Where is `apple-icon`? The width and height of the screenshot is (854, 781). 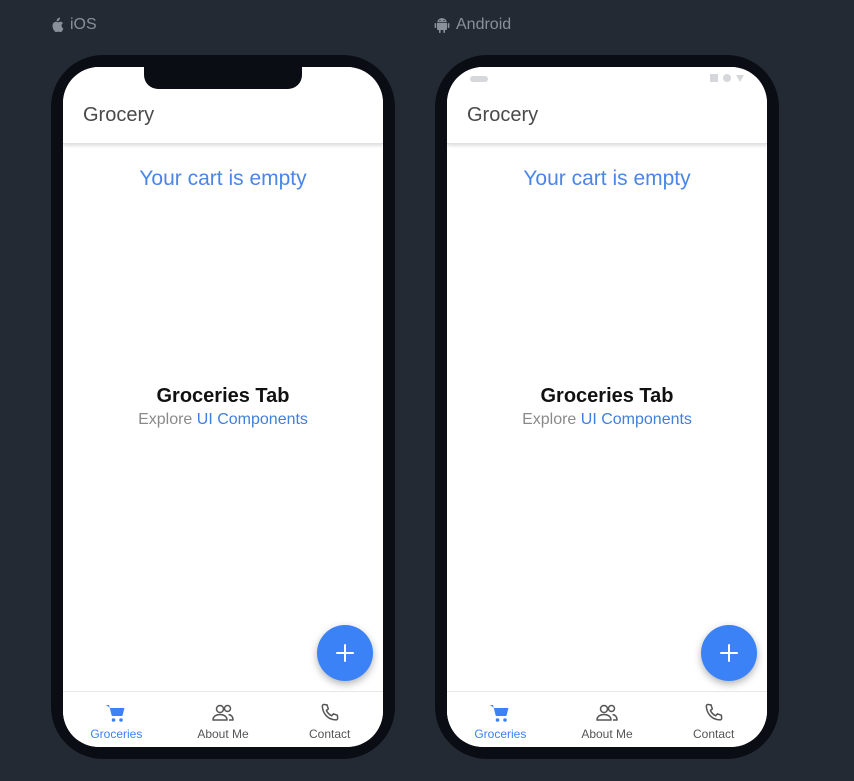
apple-icon is located at coordinates (57, 25).